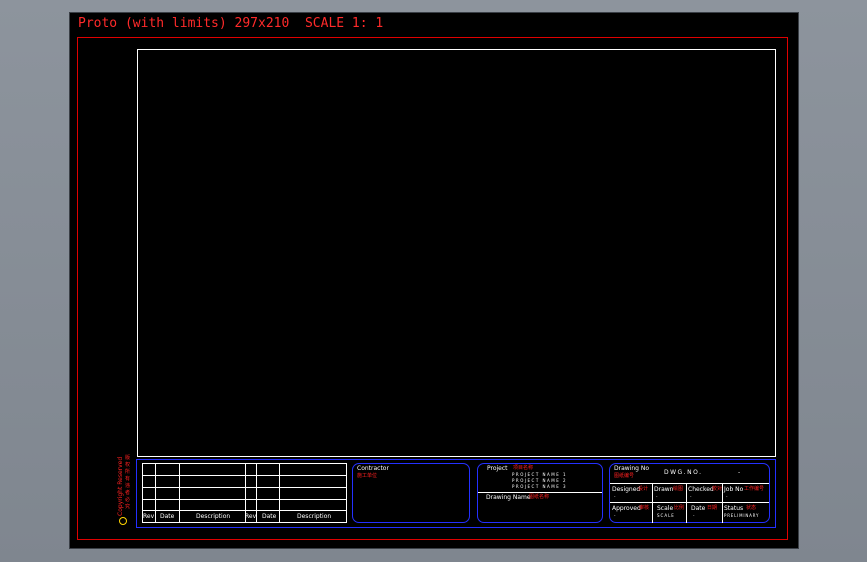  What do you see at coordinates (727, 496) in the screenshot?
I see `job-no-value: -` at bounding box center [727, 496].